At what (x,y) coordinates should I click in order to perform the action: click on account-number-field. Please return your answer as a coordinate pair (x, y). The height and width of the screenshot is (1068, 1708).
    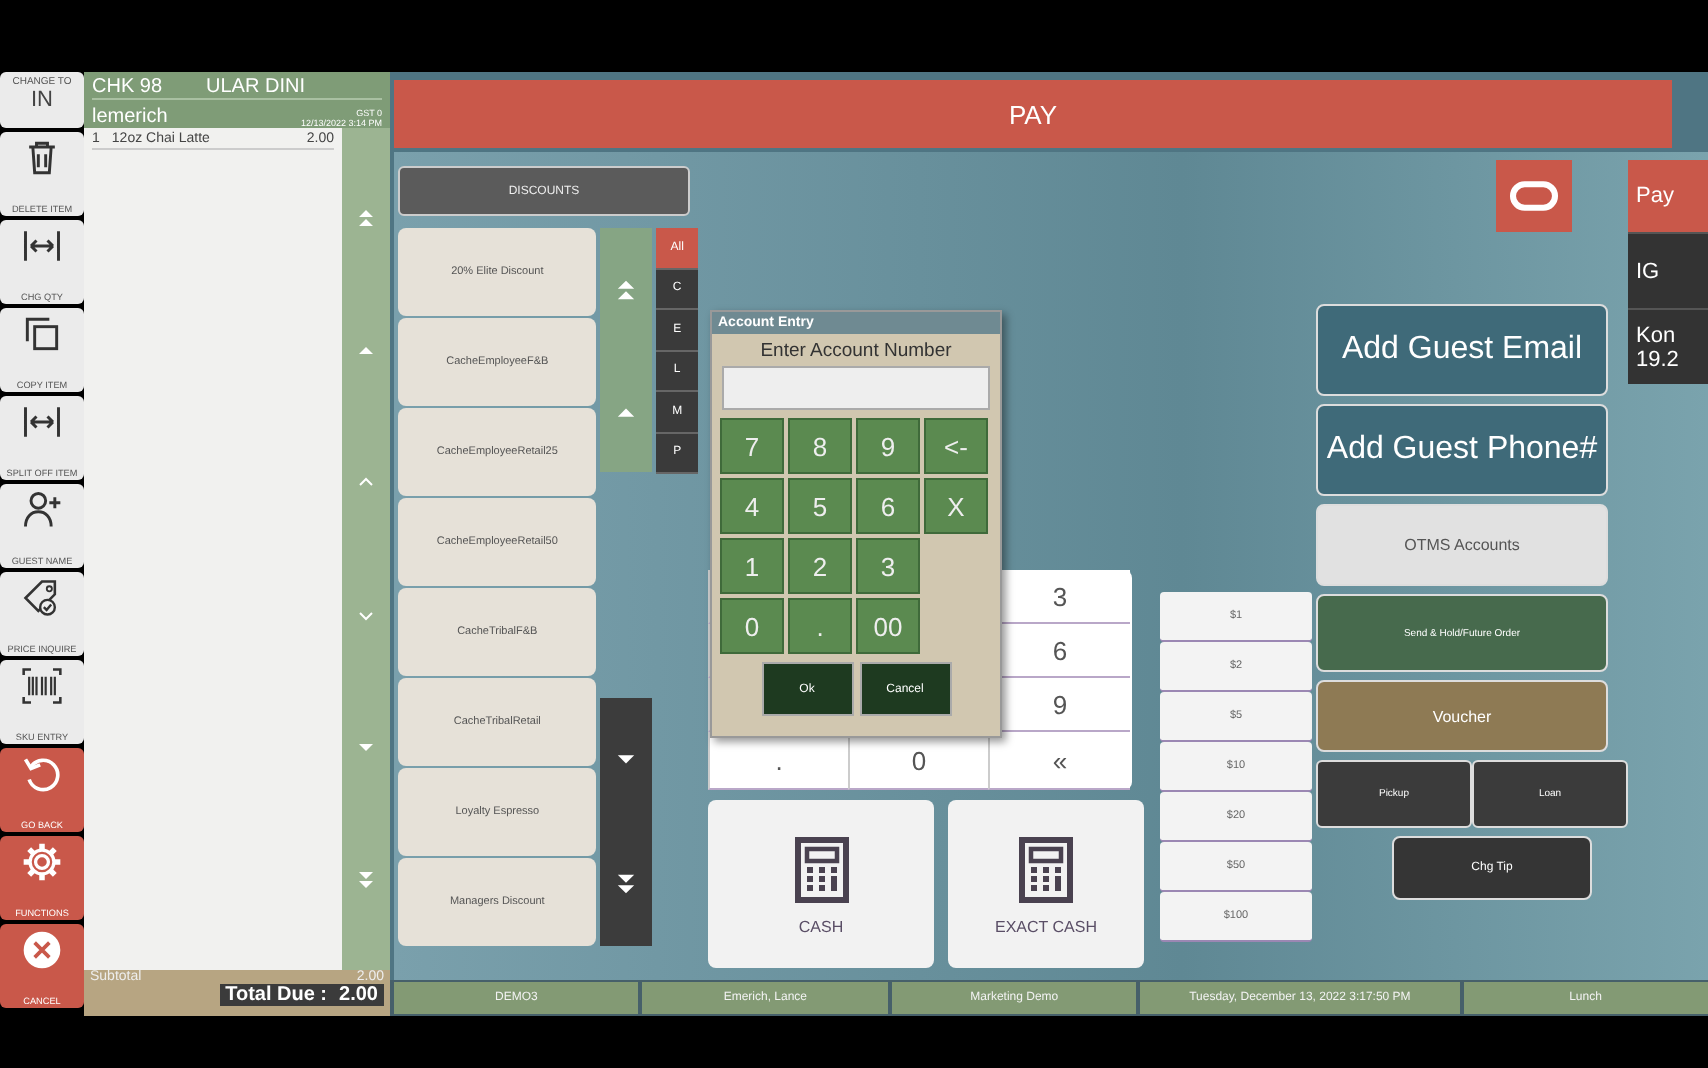
    Looking at the image, I should click on (856, 388).